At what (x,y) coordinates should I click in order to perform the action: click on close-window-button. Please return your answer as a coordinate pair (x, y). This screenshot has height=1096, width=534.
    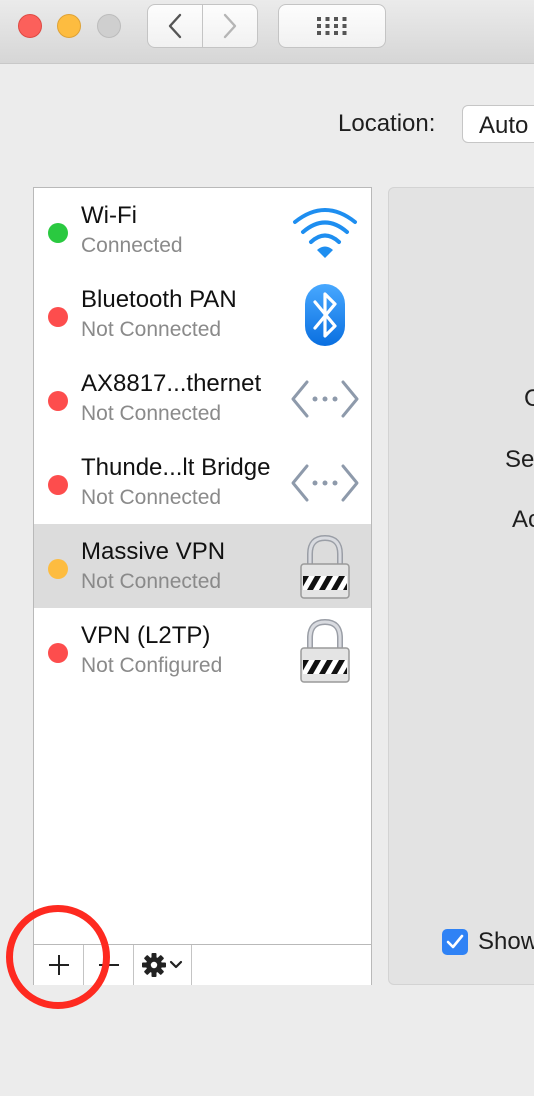
    Looking at the image, I should click on (30, 26).